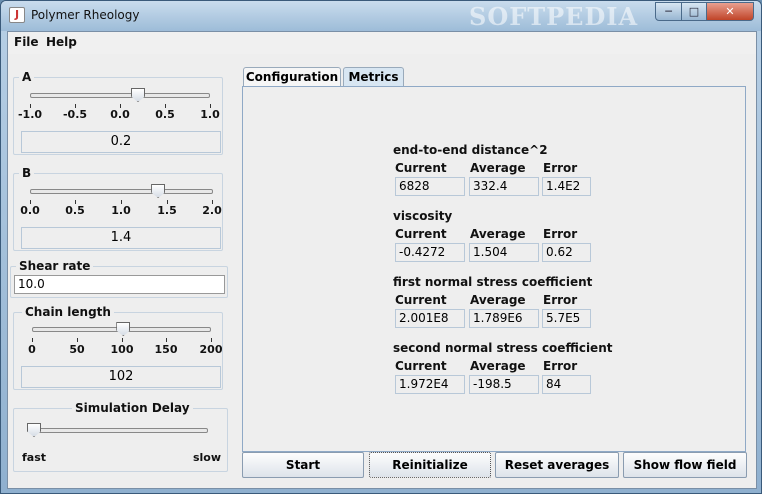 The width and height of the screenshot is (762, 494). What do you see at coordinates (167, 210) in the screenshot?
I see `slider-b-tick-label: 1.5` at bounding box center [167, 210].